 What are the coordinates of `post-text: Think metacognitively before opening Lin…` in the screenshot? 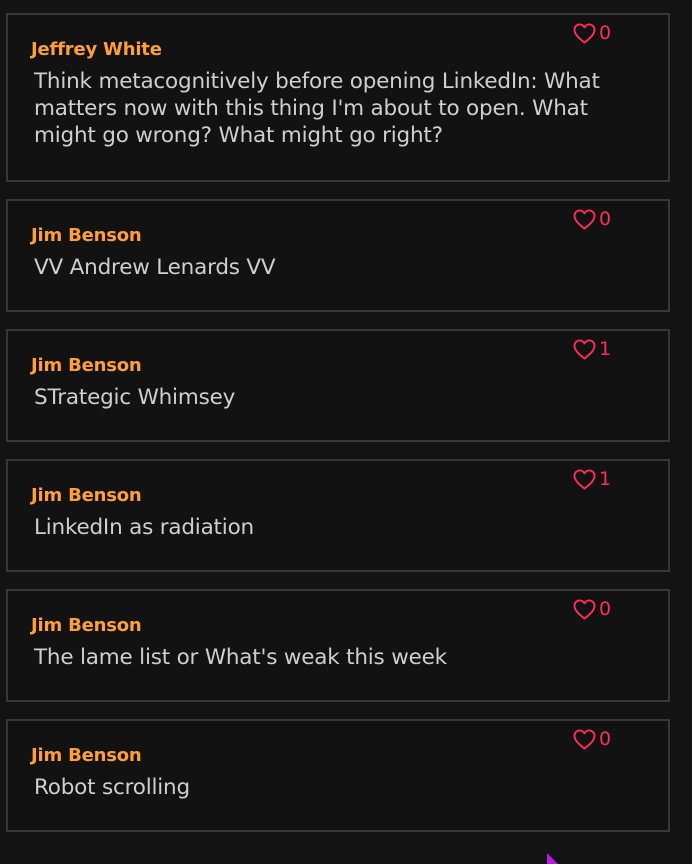 It's located at (317, 108).